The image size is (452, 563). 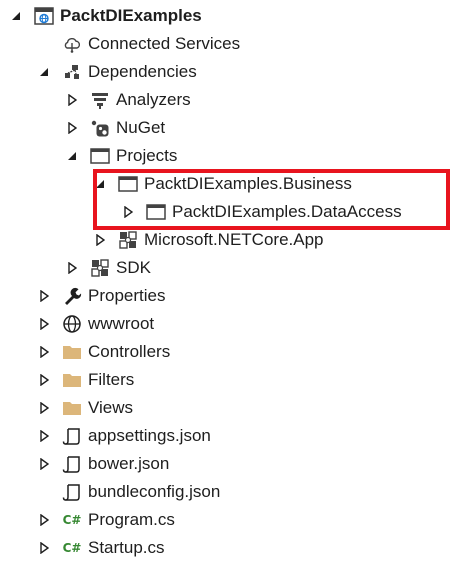 I want to click on tree-item-label: Connected Services, so click(x=164, y=43).